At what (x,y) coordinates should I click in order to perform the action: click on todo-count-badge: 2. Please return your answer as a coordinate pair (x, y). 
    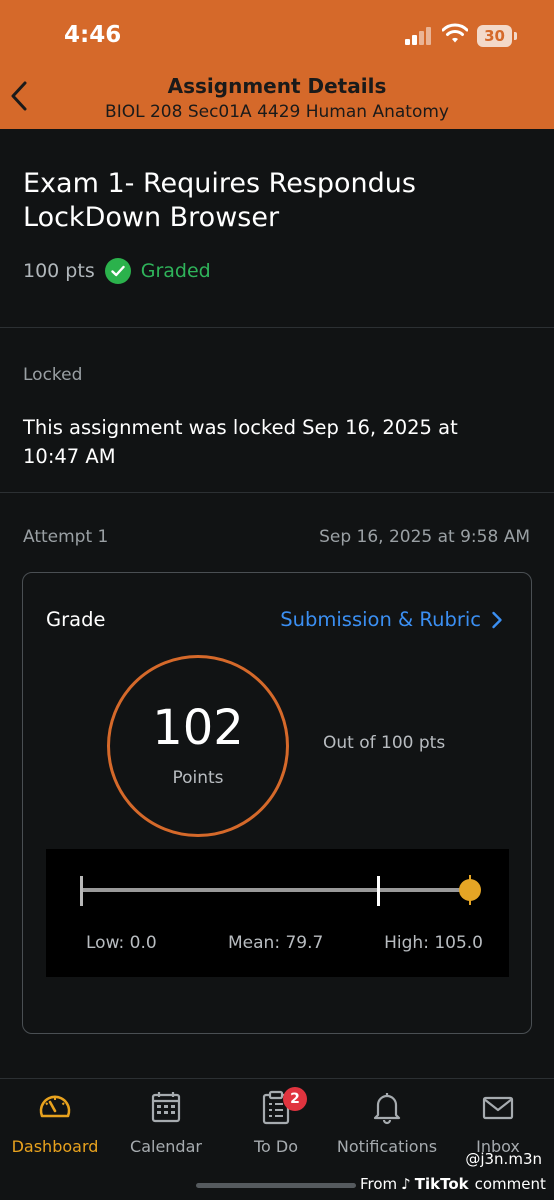
    Looking at the image, I should click on (295, 1099).